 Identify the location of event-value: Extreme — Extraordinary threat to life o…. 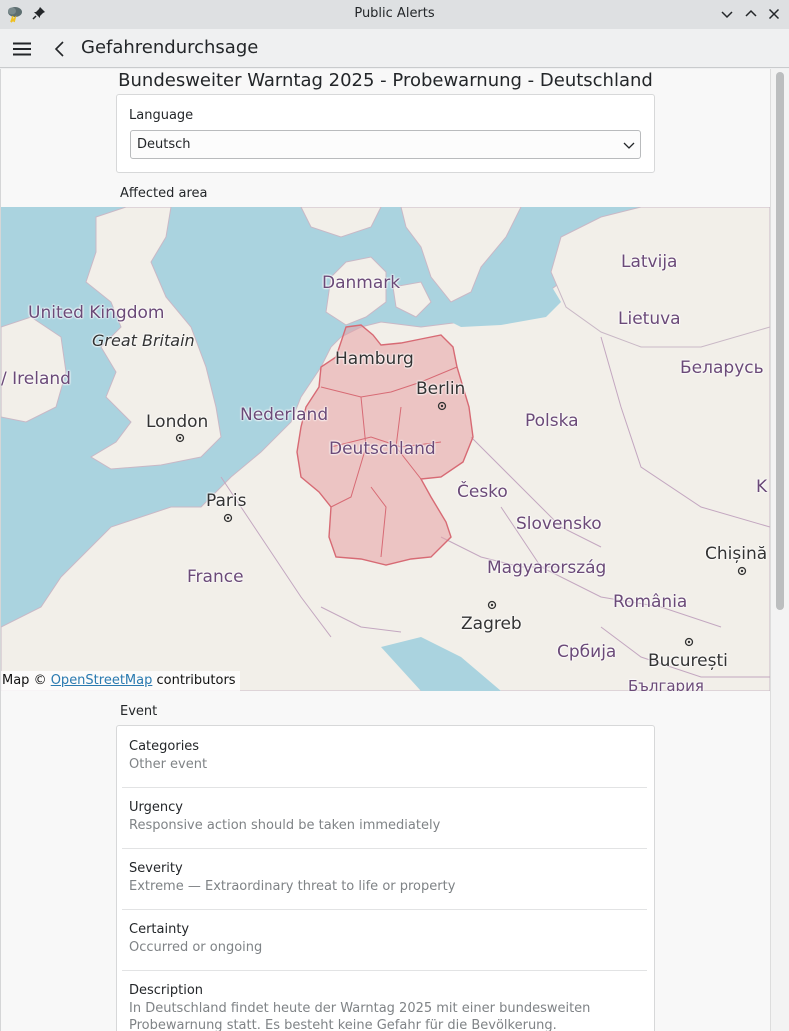
(292, 886).